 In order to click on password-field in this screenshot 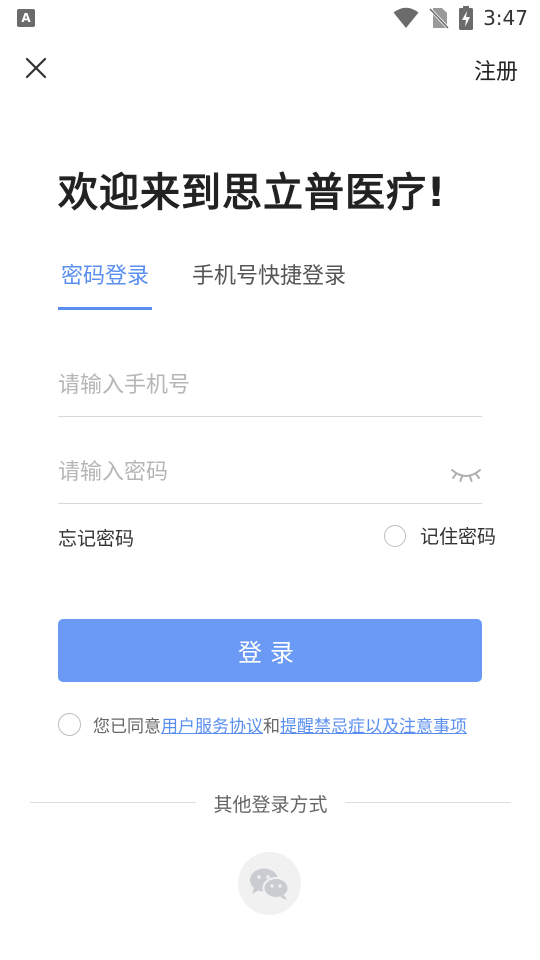, I will do `click(270, 473)`.